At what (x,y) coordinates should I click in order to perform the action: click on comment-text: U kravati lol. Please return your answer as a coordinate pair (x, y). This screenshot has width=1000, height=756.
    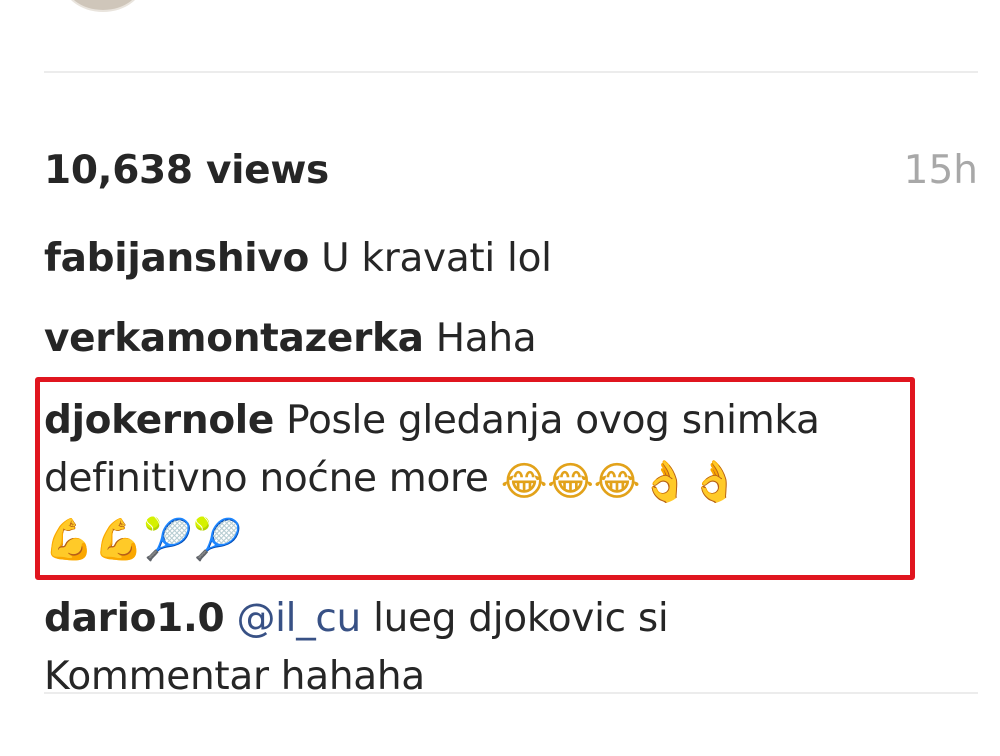
    Looking at the image, I should click on (436, 259).